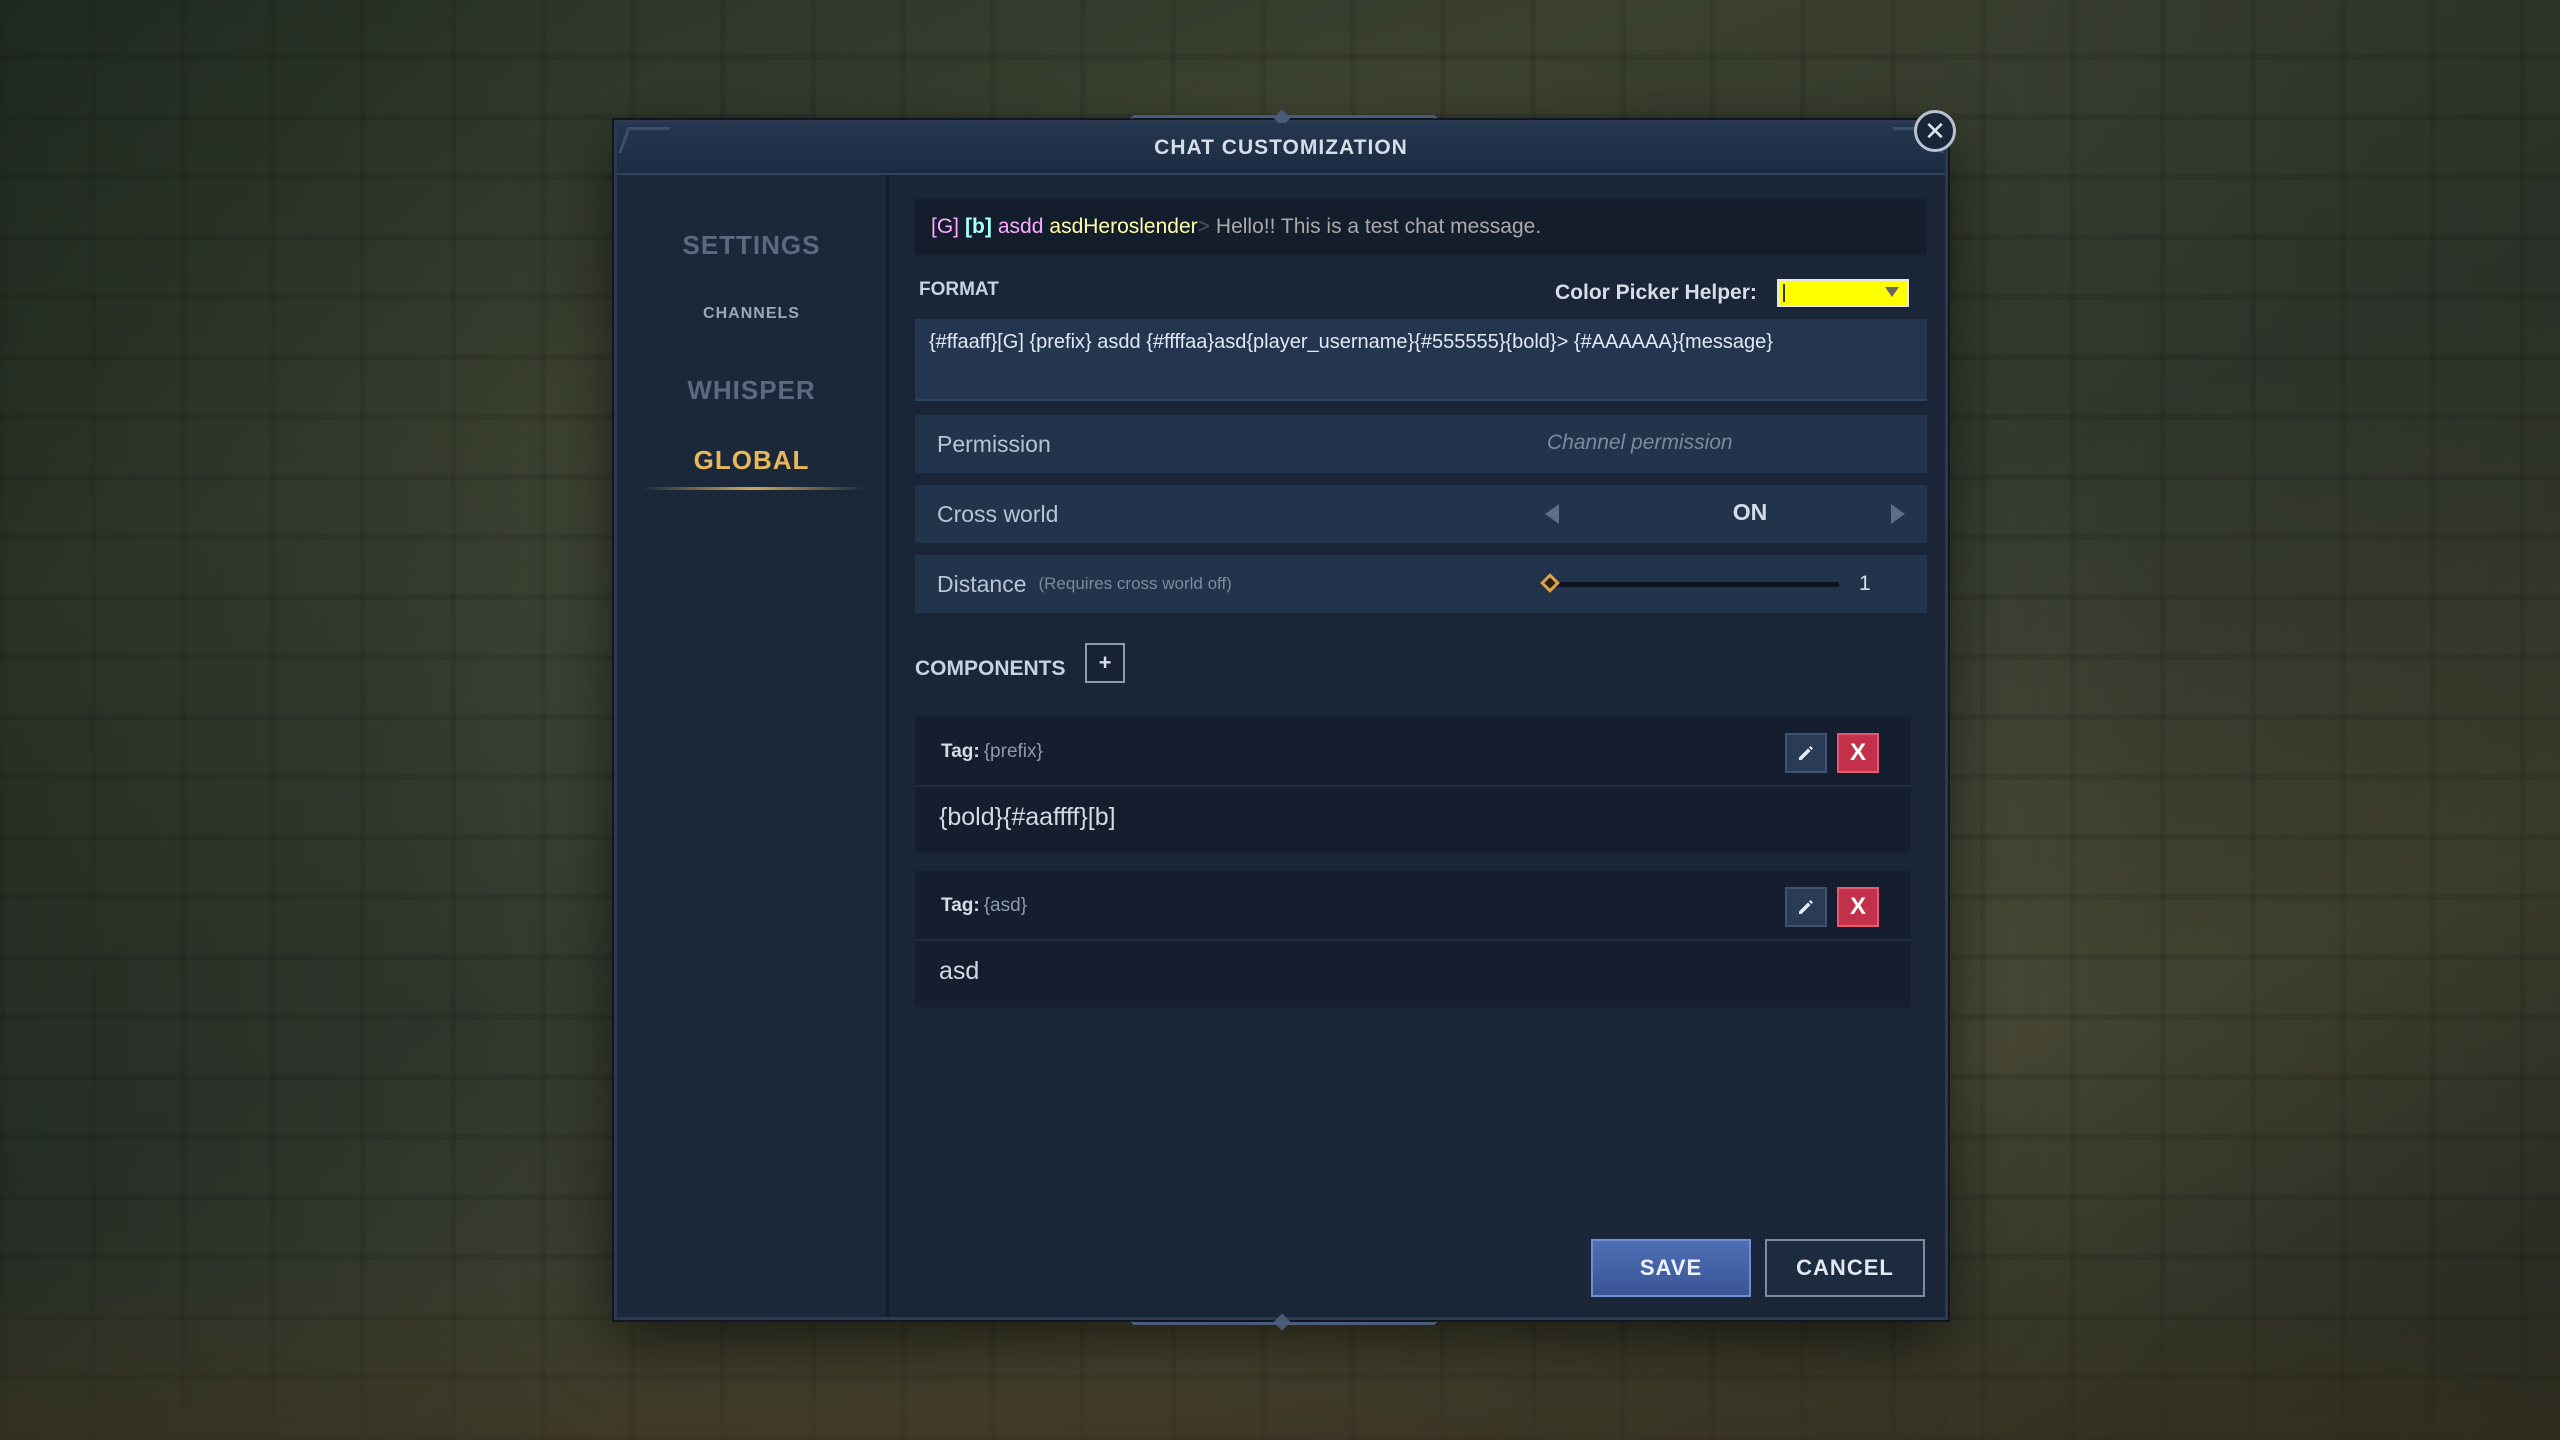  I want to click on tag-label: Tag: {prefix}, so click(992, 752).